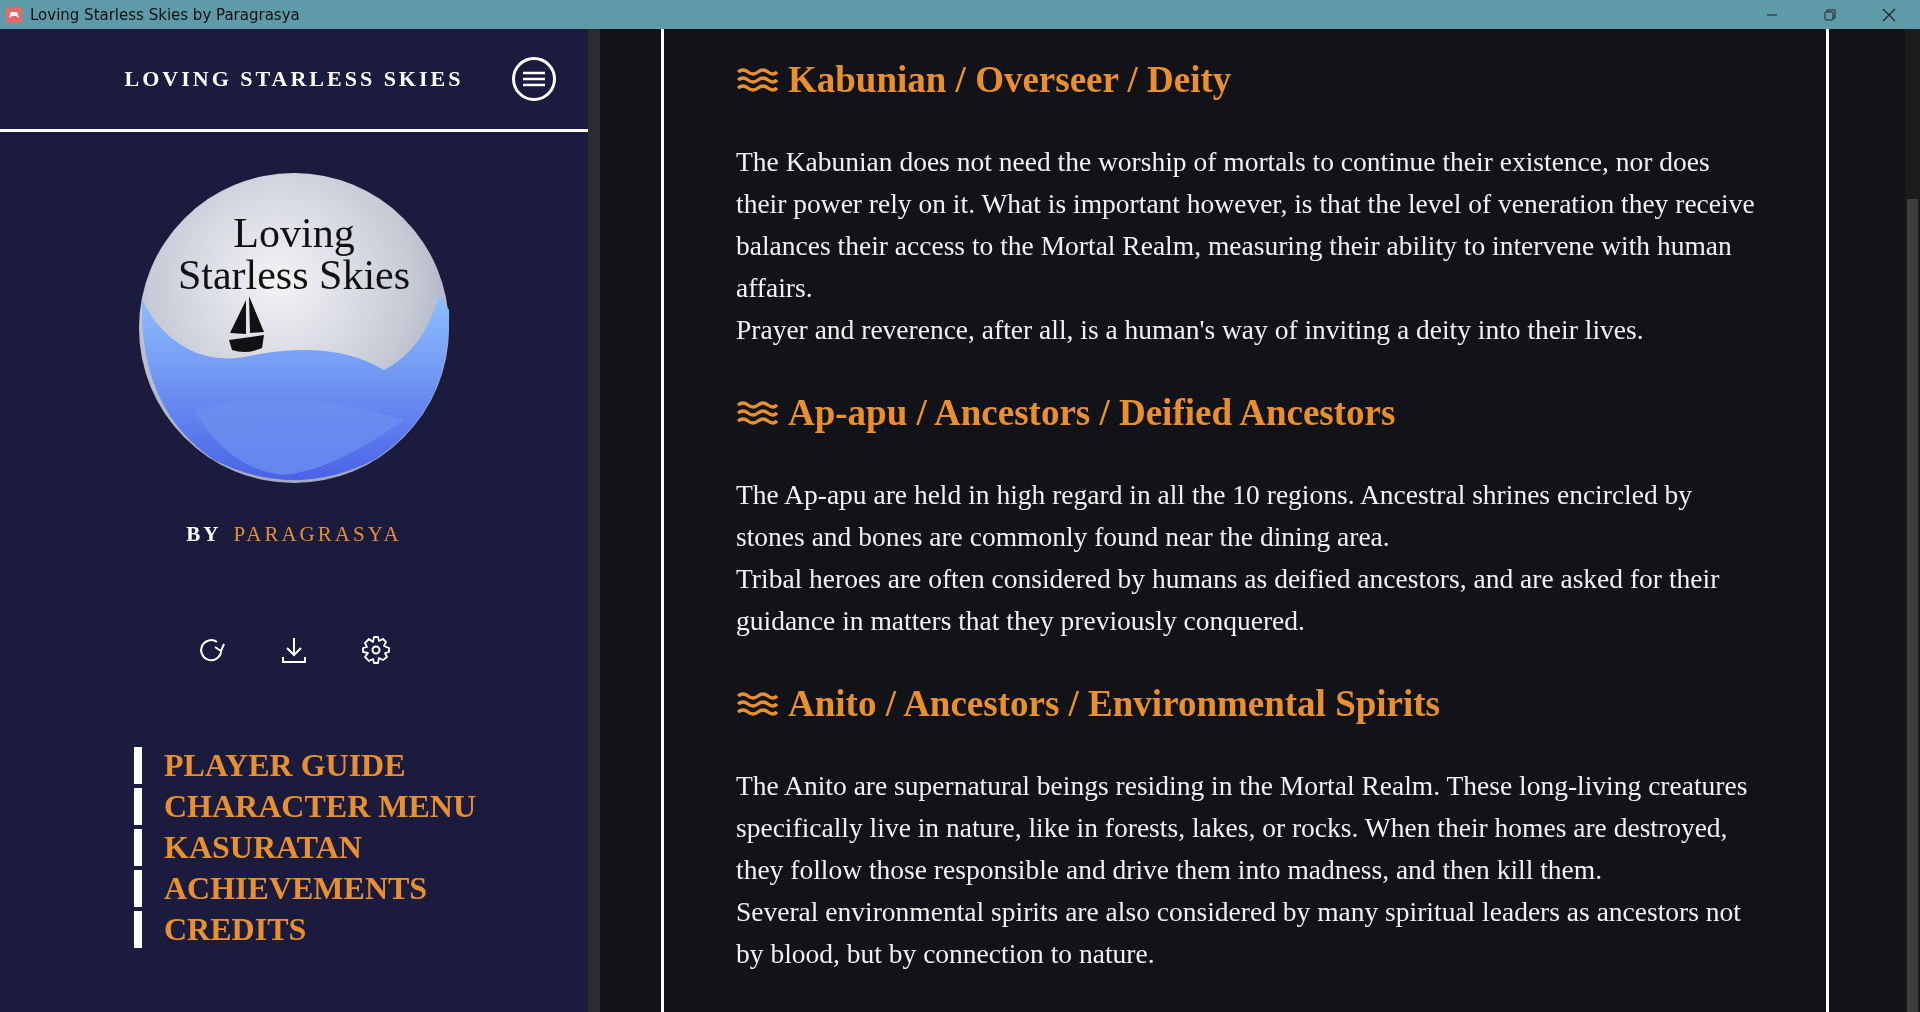  Describe the element at coordinates (1239, 933) in the screenshot. I see `body-paragraph: Several environmental spirits are also considered by many spiritual leaders as ancestors not by blood, but by connection to nature.` at that location.